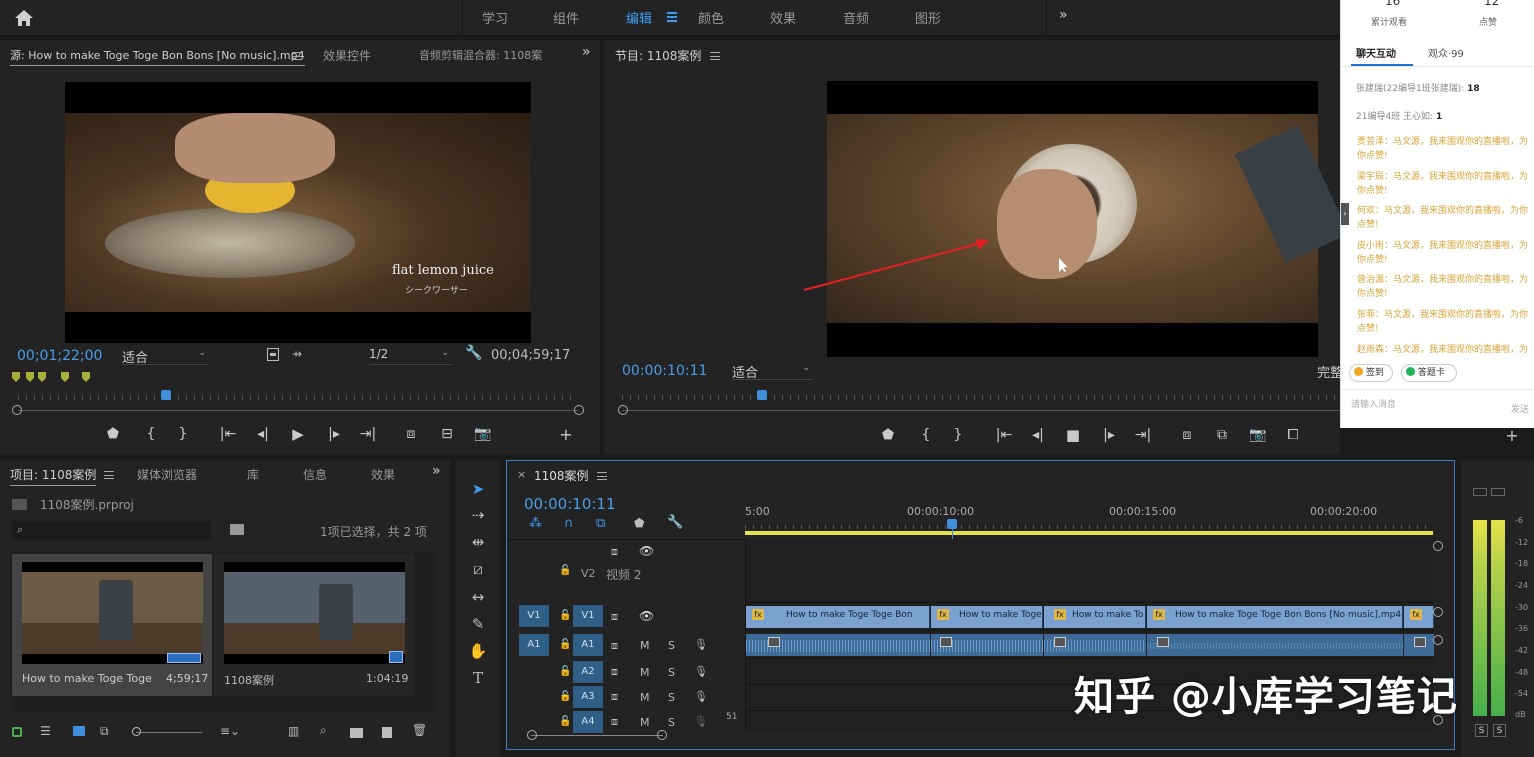  What do you see at coordinates (1187, 435) in the screenshot?
I see `lift-icon: ⧈` at bounding box center [1187, 435].